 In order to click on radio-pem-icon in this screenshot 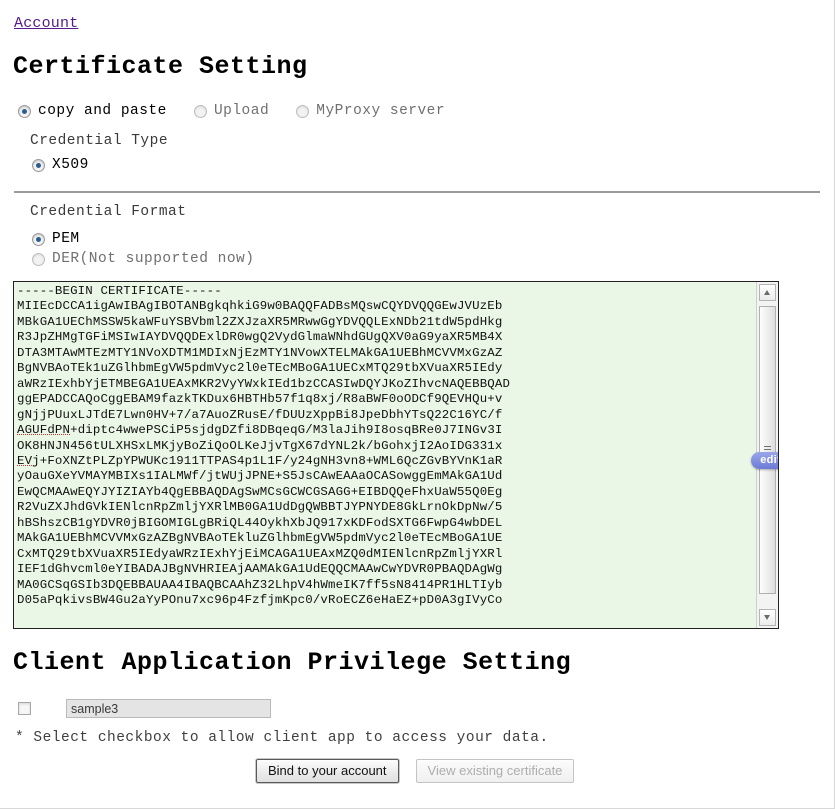, I will do `click(38, 239)`.